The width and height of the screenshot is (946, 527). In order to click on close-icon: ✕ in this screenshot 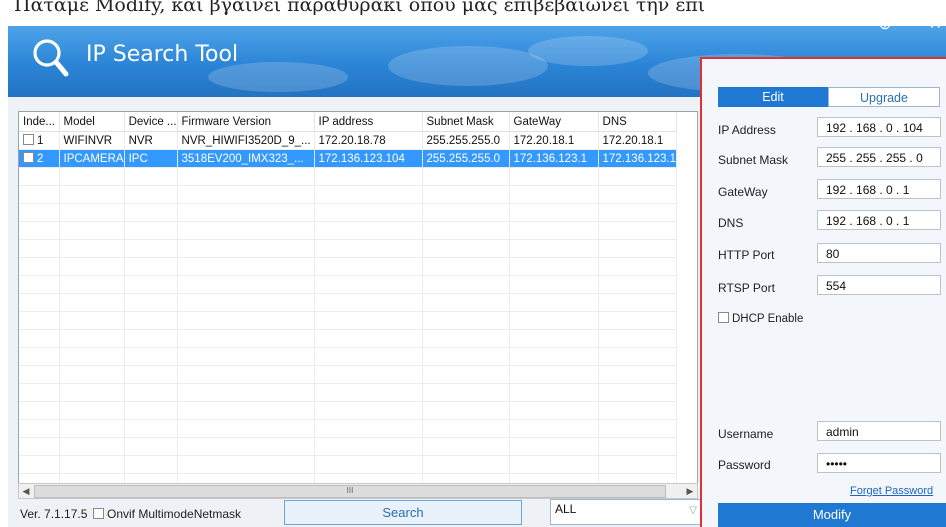, I will do `click(935, 30)`.